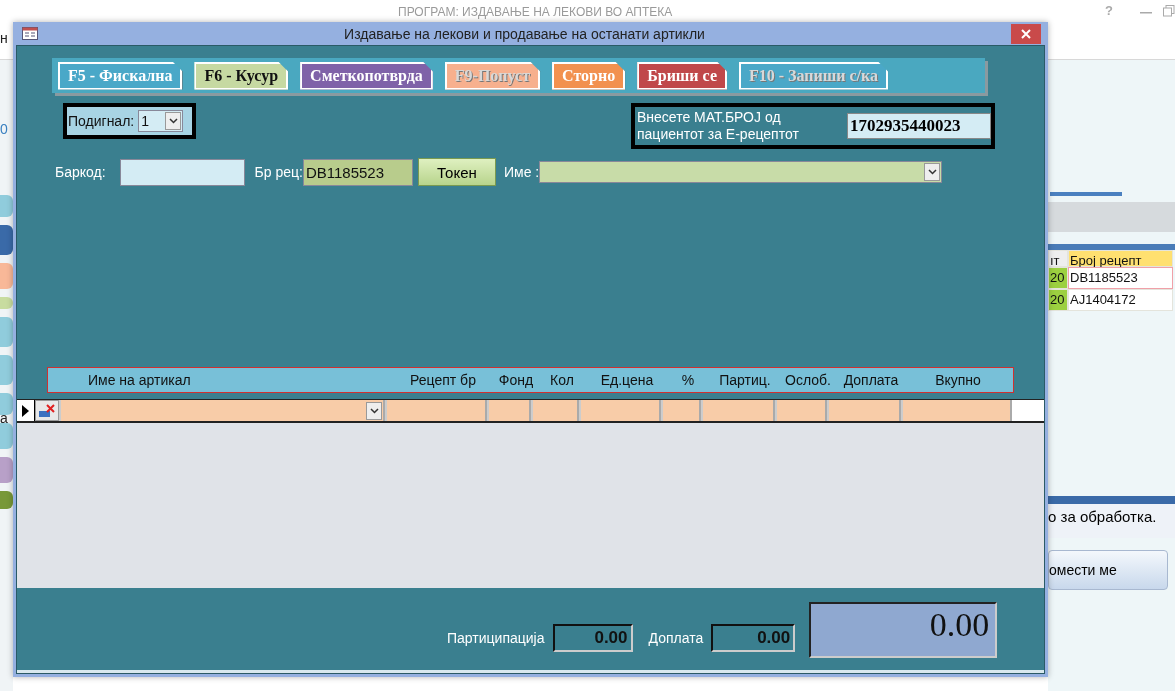  Describe the element at coordinates (80, 172) in the screenshot. I see `barcode-label: Баркод:` at that location.